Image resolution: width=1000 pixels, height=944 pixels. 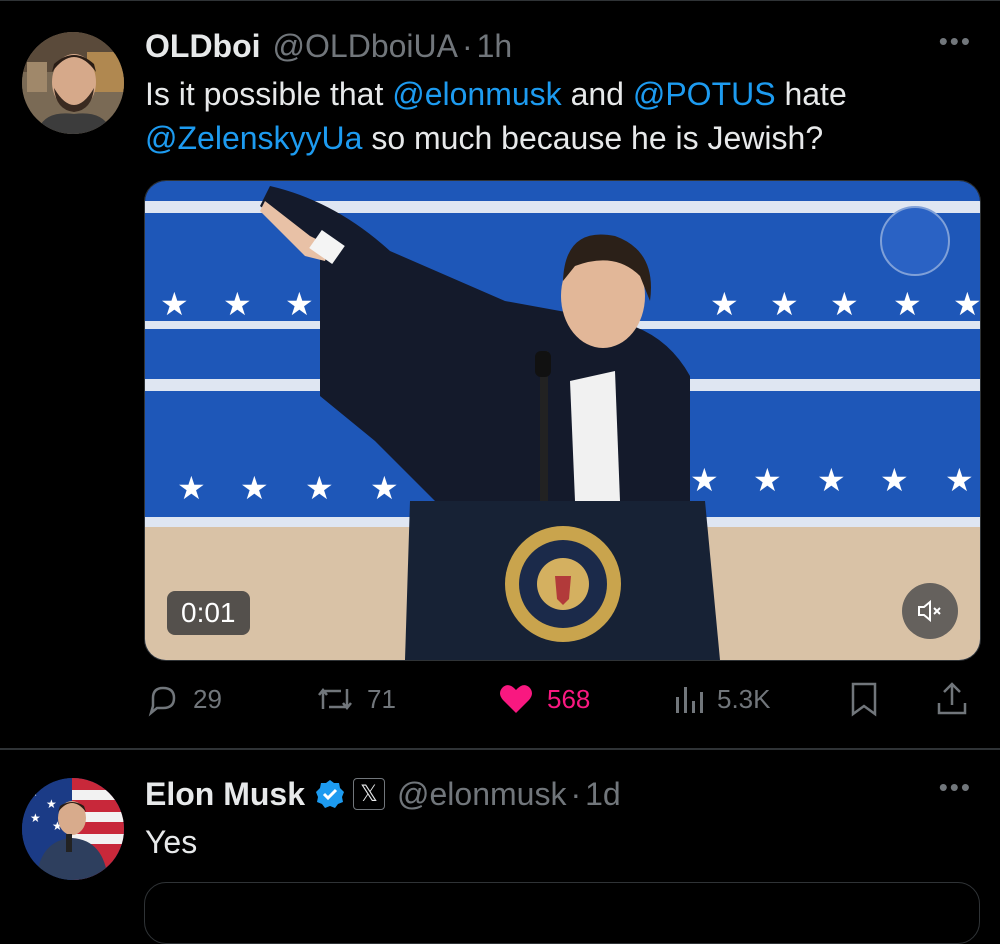 I want to click on like-button: 568, so click(x=543, y=699).